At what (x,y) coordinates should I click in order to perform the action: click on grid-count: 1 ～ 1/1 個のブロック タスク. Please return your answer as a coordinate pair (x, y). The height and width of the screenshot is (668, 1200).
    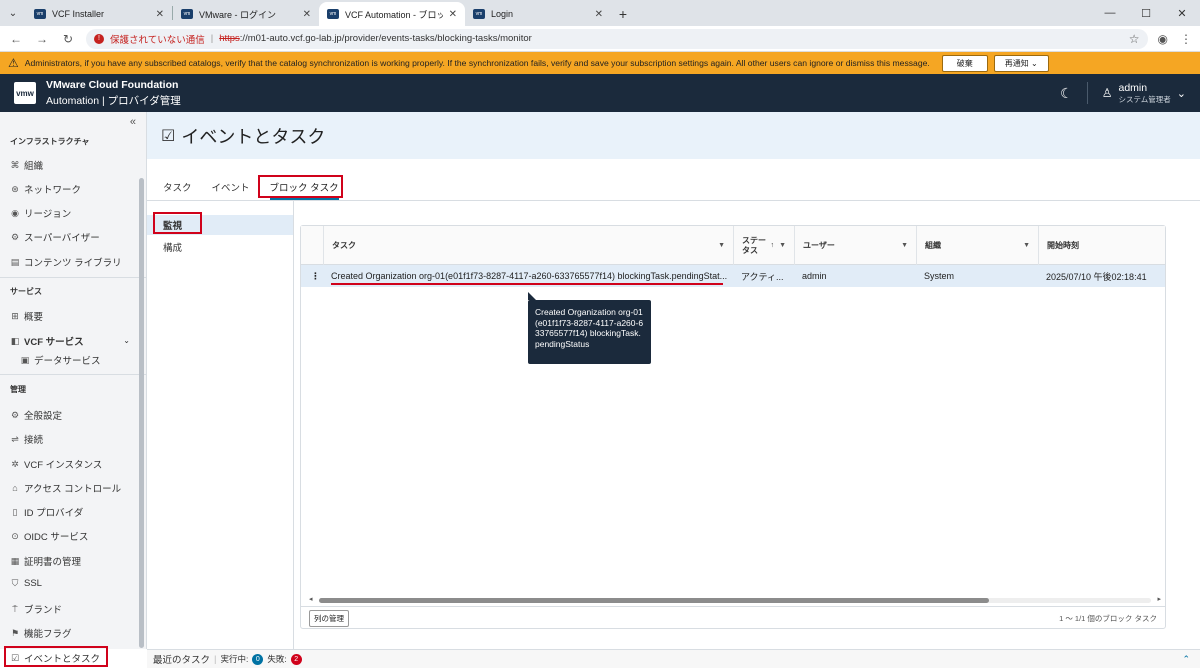
    Looking at the image, I should click on (1108, 618).